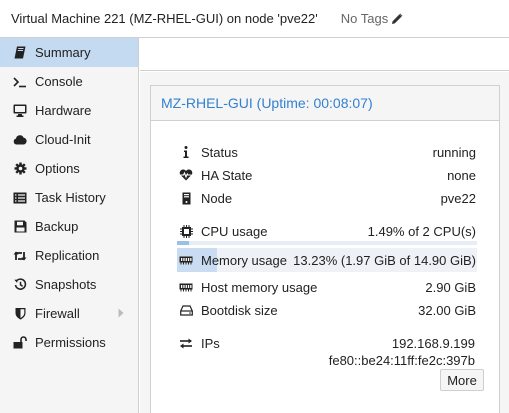 This screenshot has height=413, width=509. I want to click on shield-icon, so click(20, 314).